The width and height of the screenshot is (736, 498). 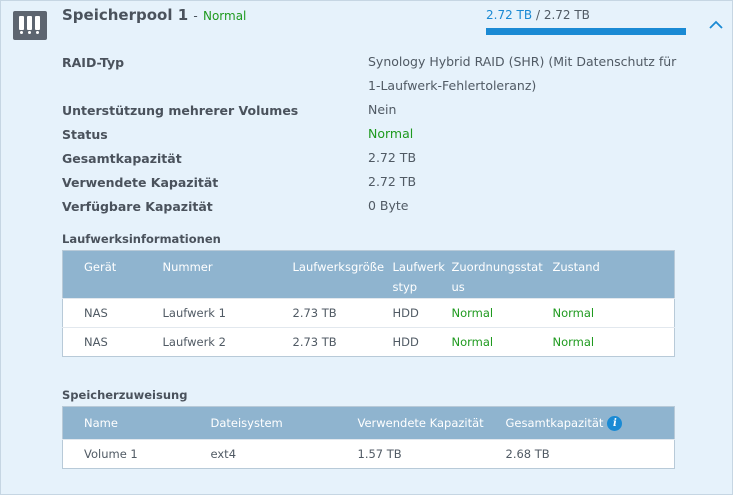 I want to click on property-value-total-capacity: 2.72 TB, so click(x=392, y=157).